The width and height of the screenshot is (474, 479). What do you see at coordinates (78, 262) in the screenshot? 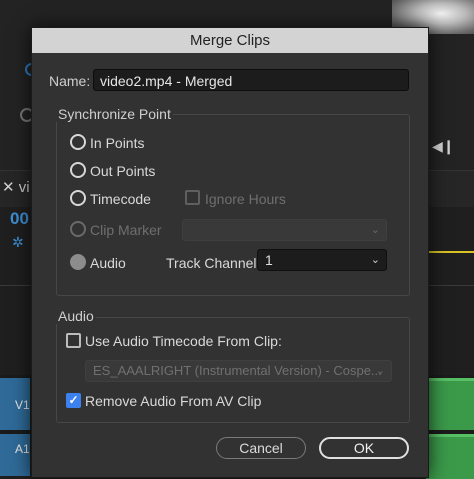
I see `audio-radio` at bounding box center [78, 262].